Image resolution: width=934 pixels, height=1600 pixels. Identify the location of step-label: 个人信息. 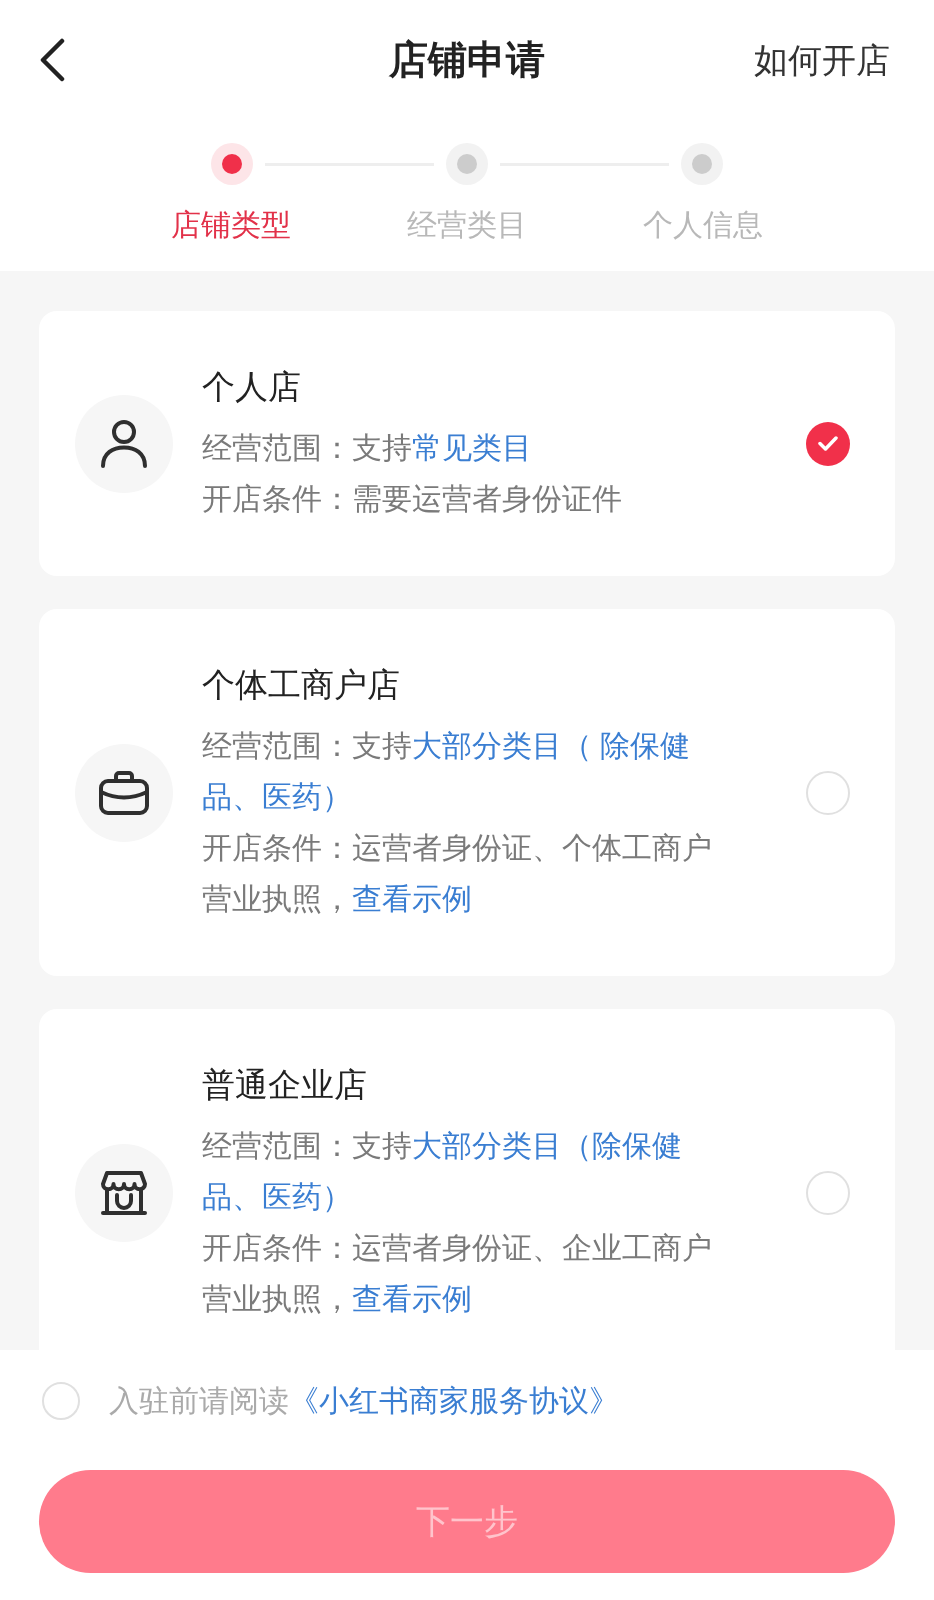
(703, 225).